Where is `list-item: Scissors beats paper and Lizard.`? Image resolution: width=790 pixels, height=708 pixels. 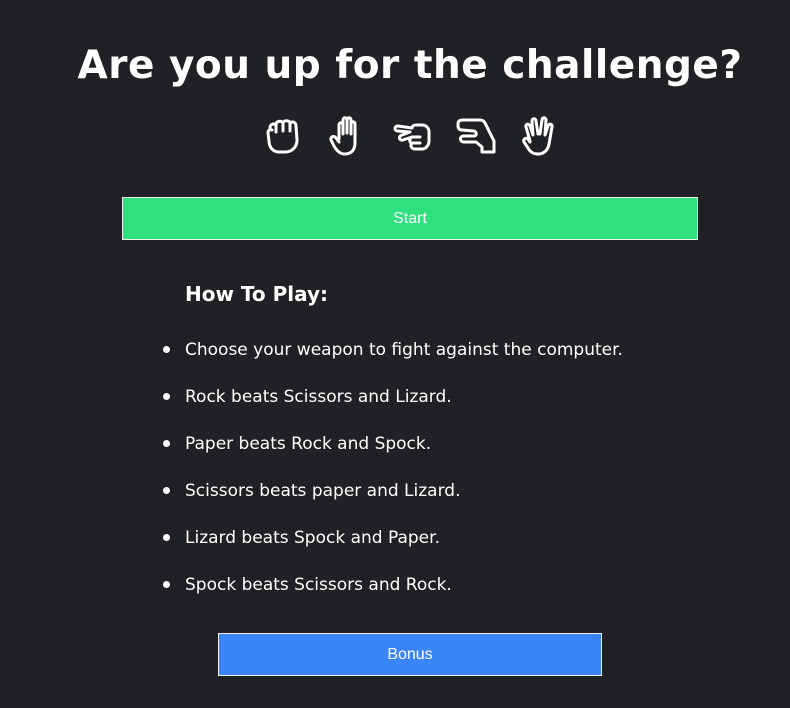
list-item: Scissors beats paper and Lizard. is located at coordinates (391, 500).